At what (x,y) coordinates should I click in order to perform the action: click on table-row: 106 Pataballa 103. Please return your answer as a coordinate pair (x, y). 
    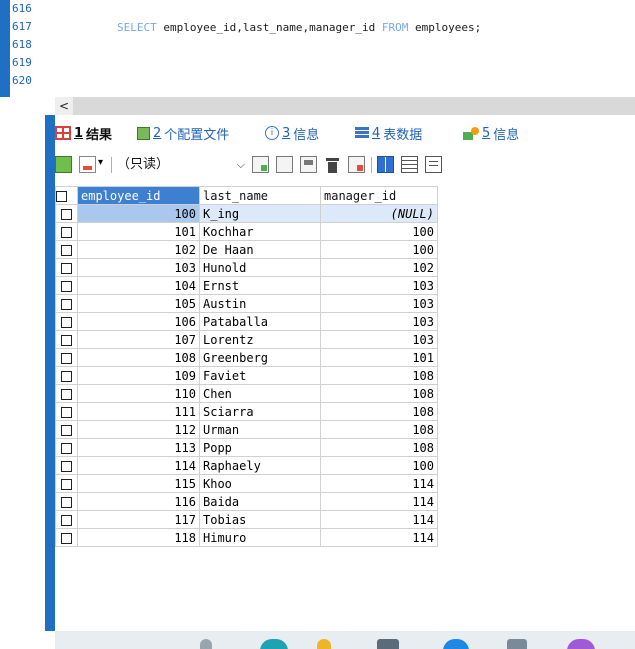
    Looking at the image, I should click on (246, 321).